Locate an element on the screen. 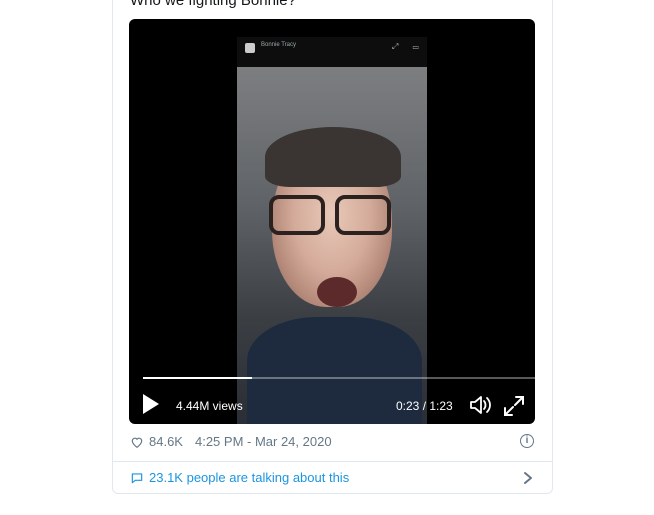  hair is located at coordinates (333, 157).